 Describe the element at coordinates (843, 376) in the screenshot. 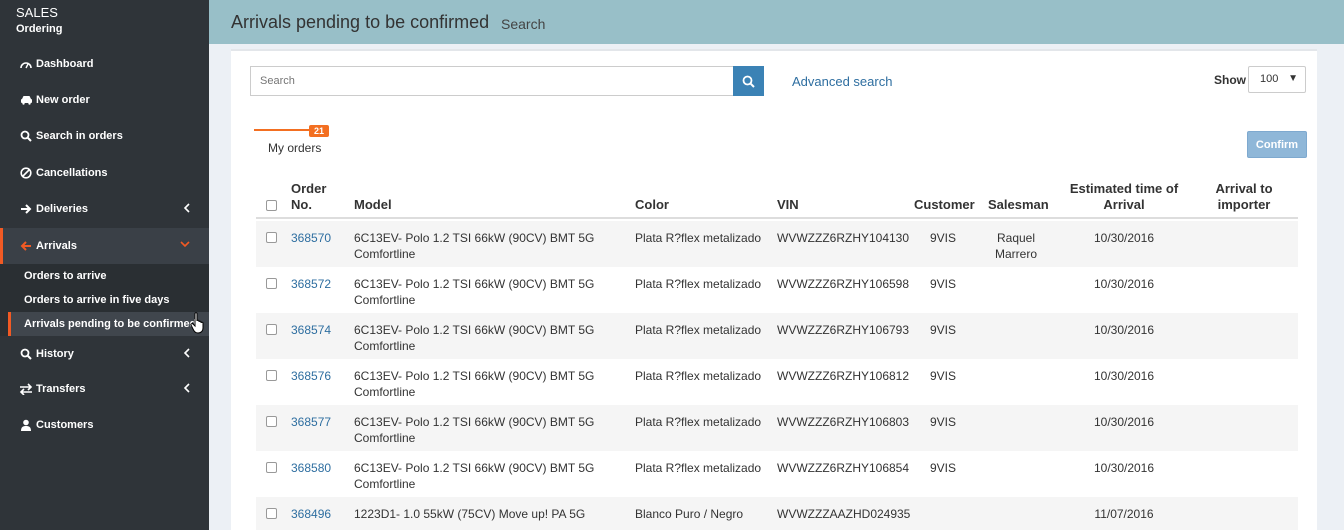

I see `cell-vin: WVWZZZ6RZHY106812` at that location.